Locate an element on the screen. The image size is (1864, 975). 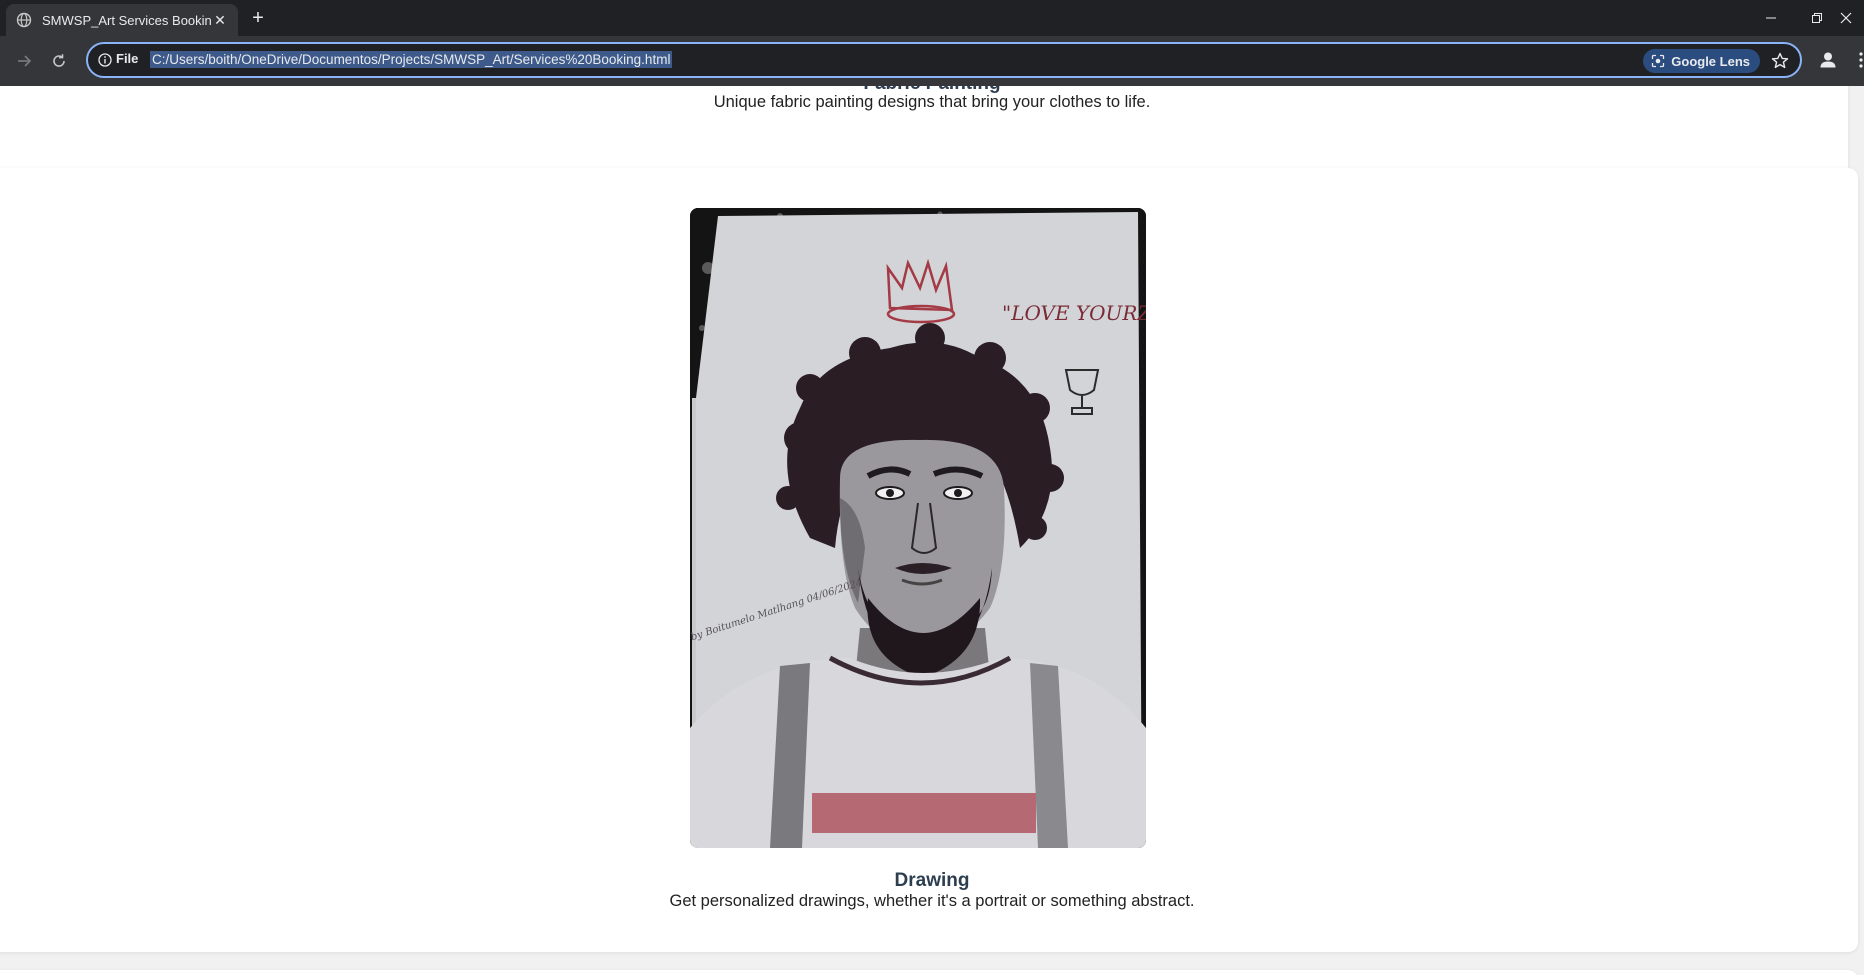
arrow-right-icon is located at coordinates (25, 61).